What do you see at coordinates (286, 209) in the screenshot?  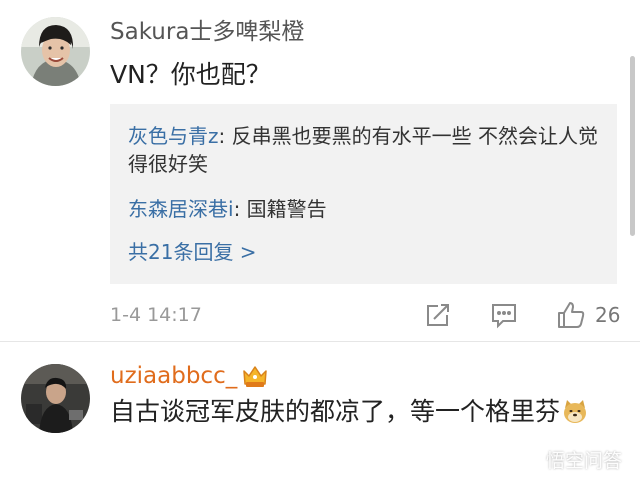 I see `reply-text: 国籍警告` at bounding box center [286, 209].